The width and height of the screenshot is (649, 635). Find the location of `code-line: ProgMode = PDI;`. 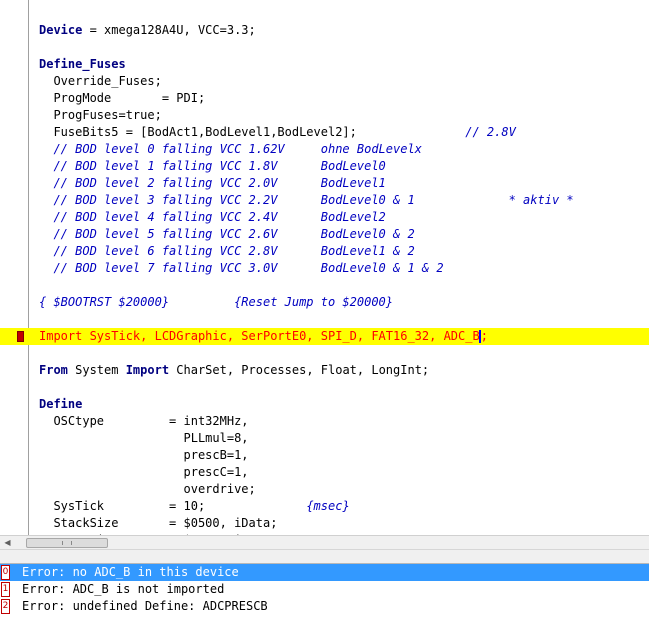

code-line: ProgMode = PDI; is located at coordinates (324, 98).